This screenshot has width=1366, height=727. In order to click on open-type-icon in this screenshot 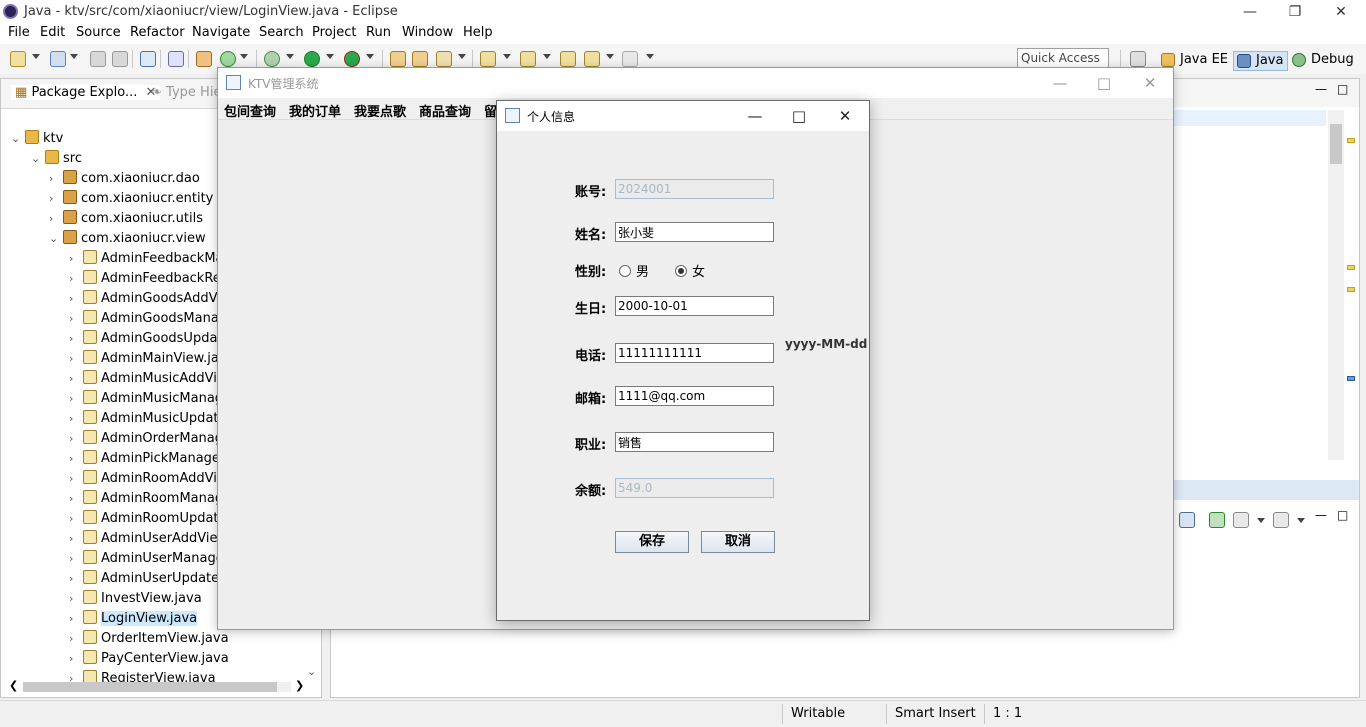, I will do `click(398, 59)`.